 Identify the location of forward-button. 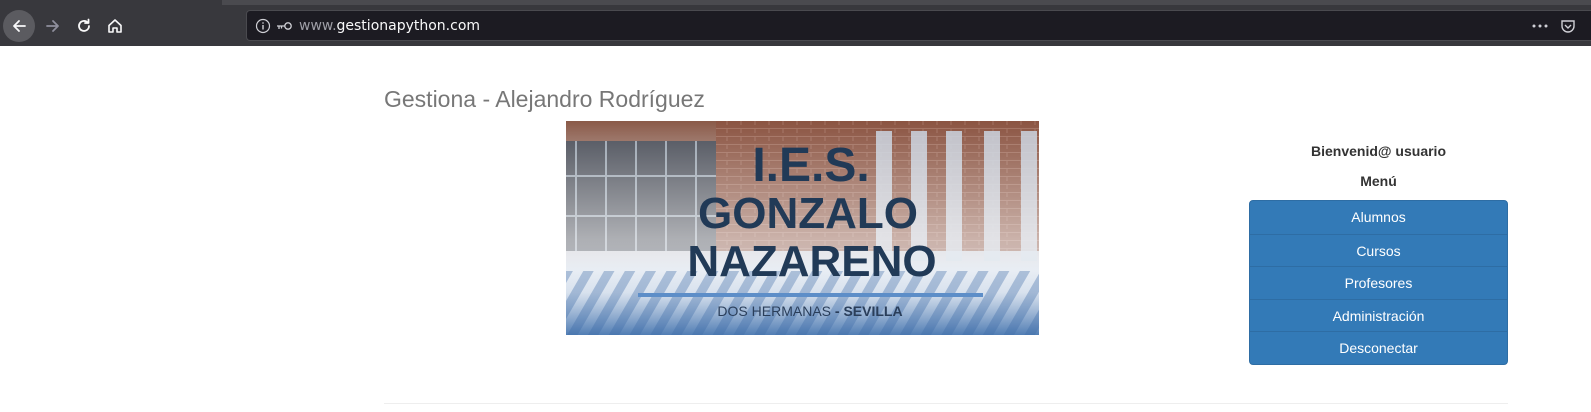
(53, 26).